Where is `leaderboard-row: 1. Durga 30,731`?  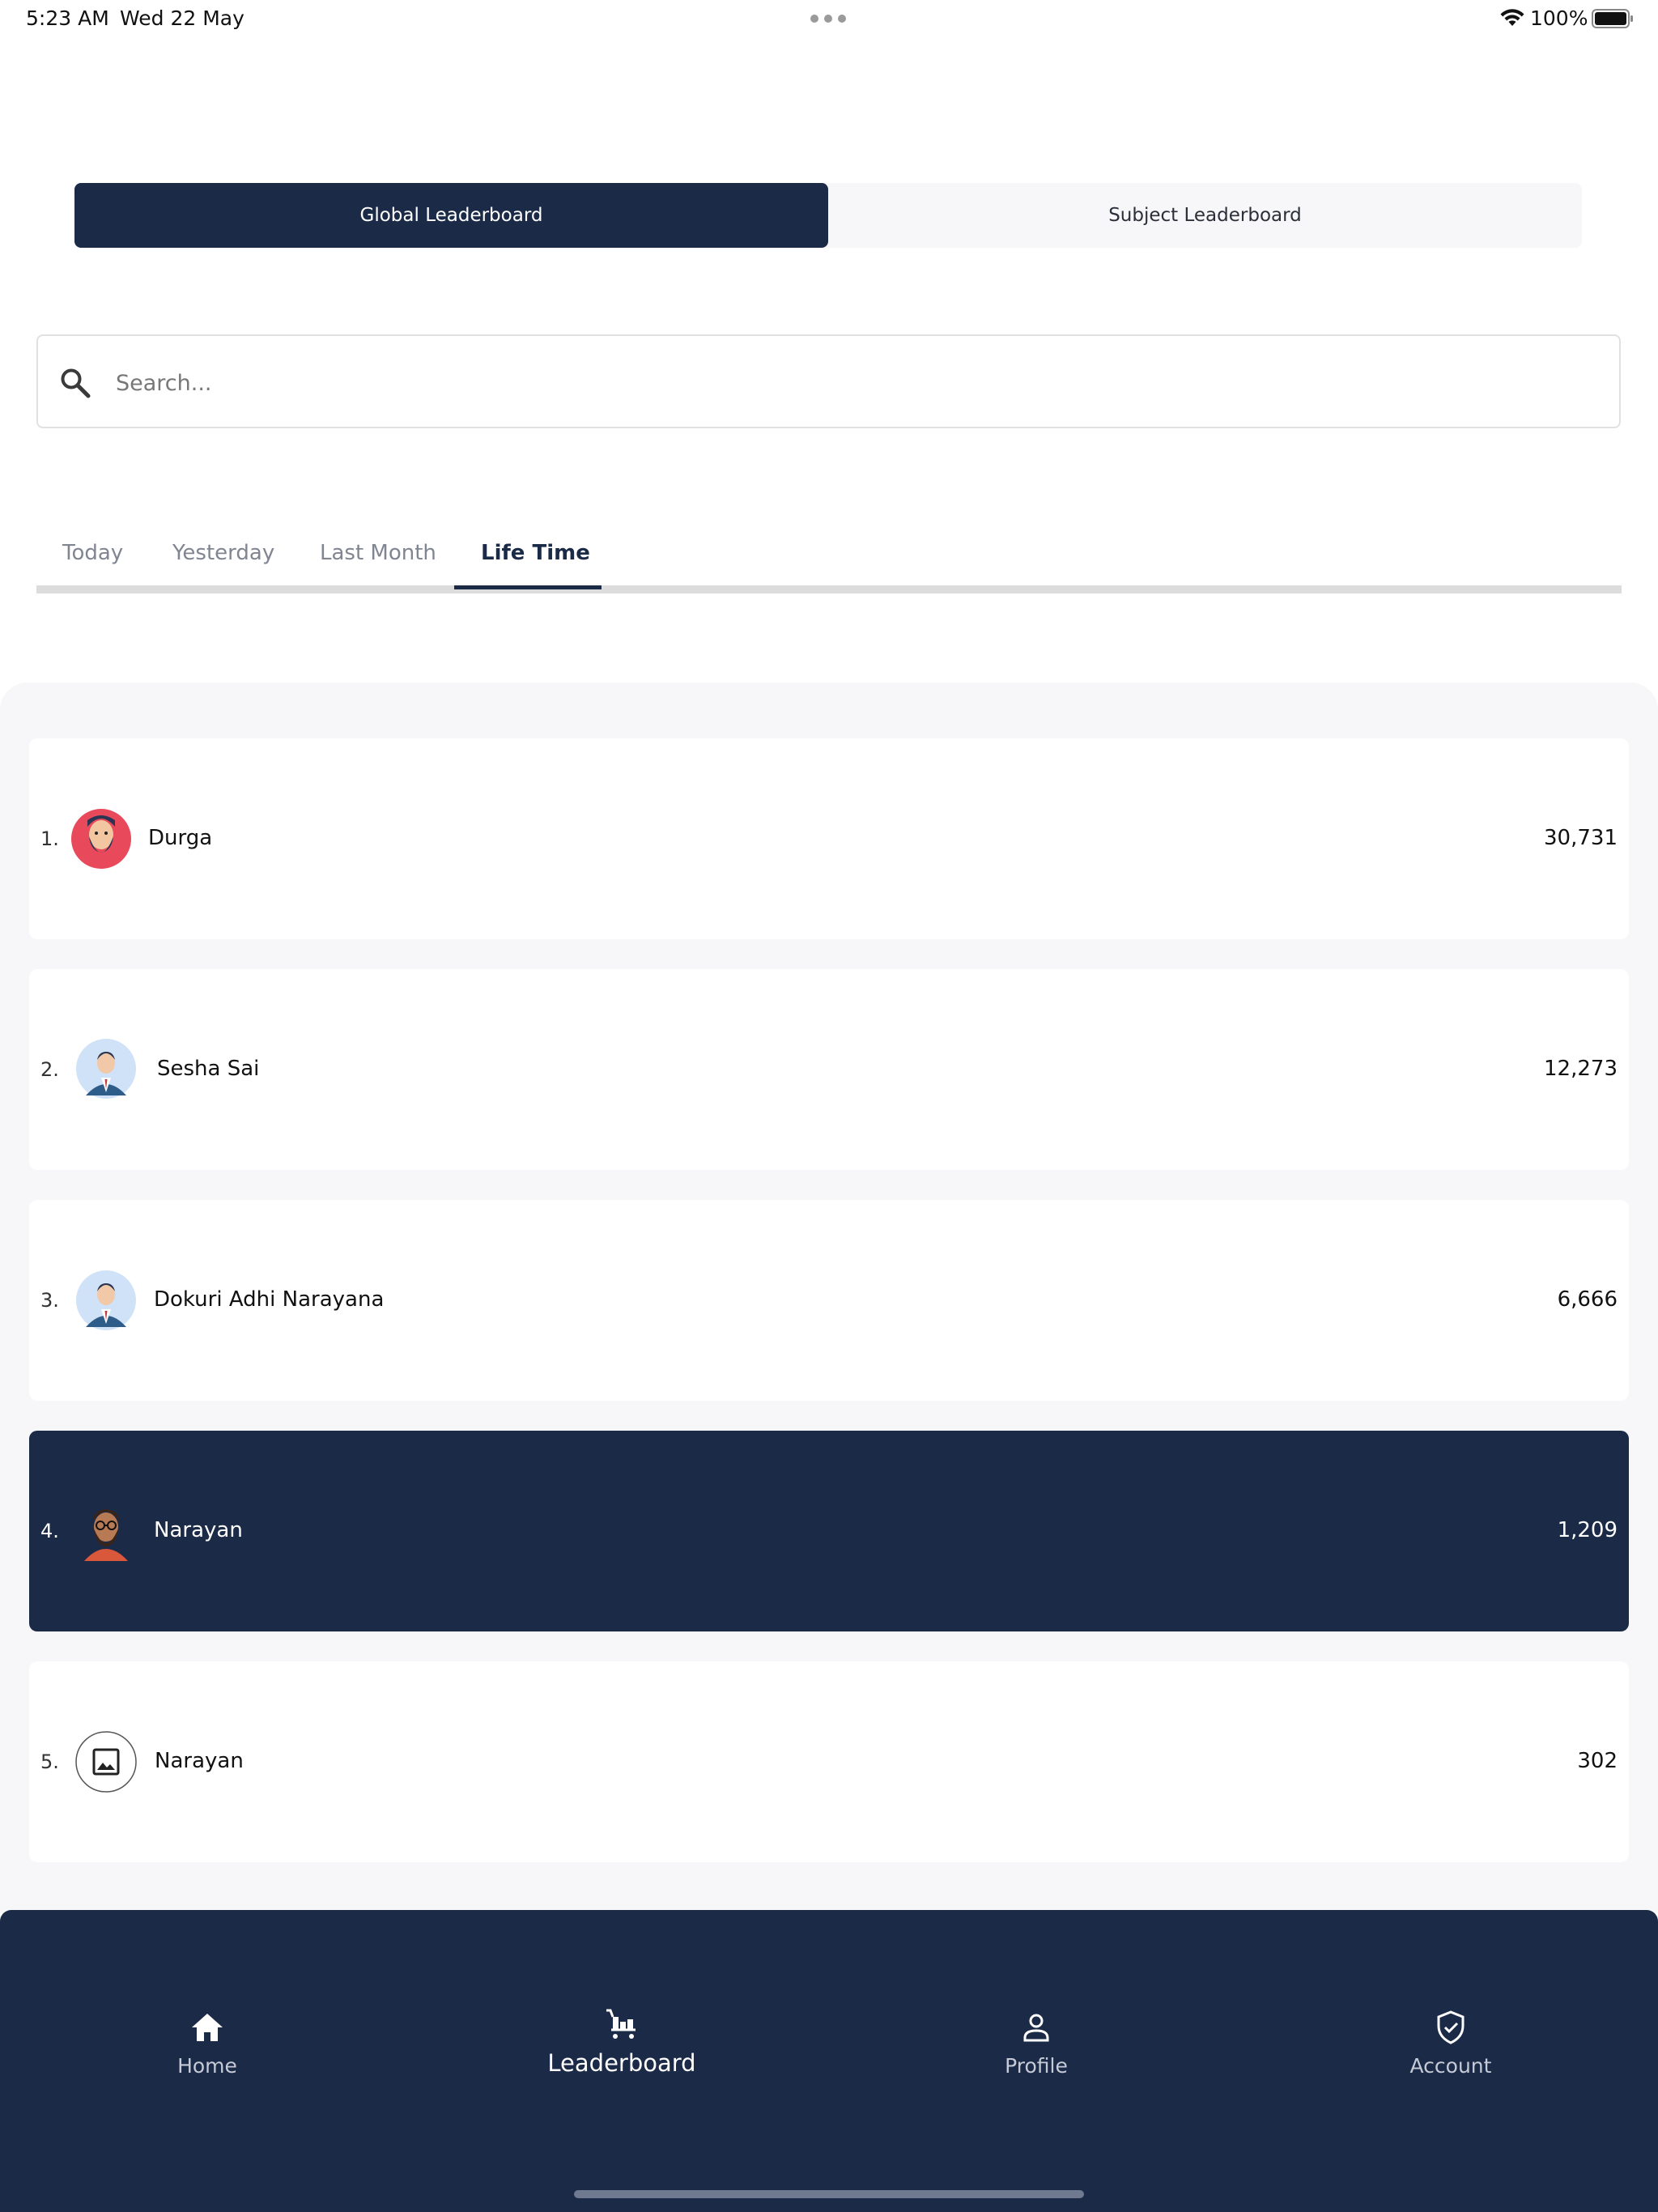 leaderboard-row: 1. Durga 30,731 is located at coordinates (829, 839).